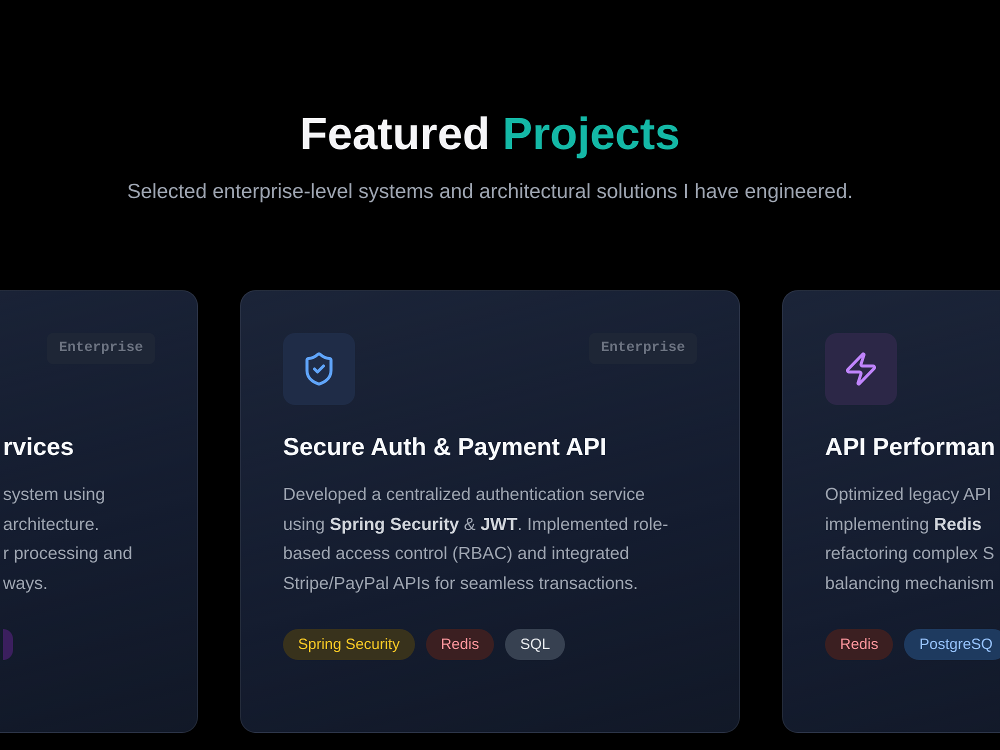  I want to click on tech-tag: SQL, so click(535, 644).